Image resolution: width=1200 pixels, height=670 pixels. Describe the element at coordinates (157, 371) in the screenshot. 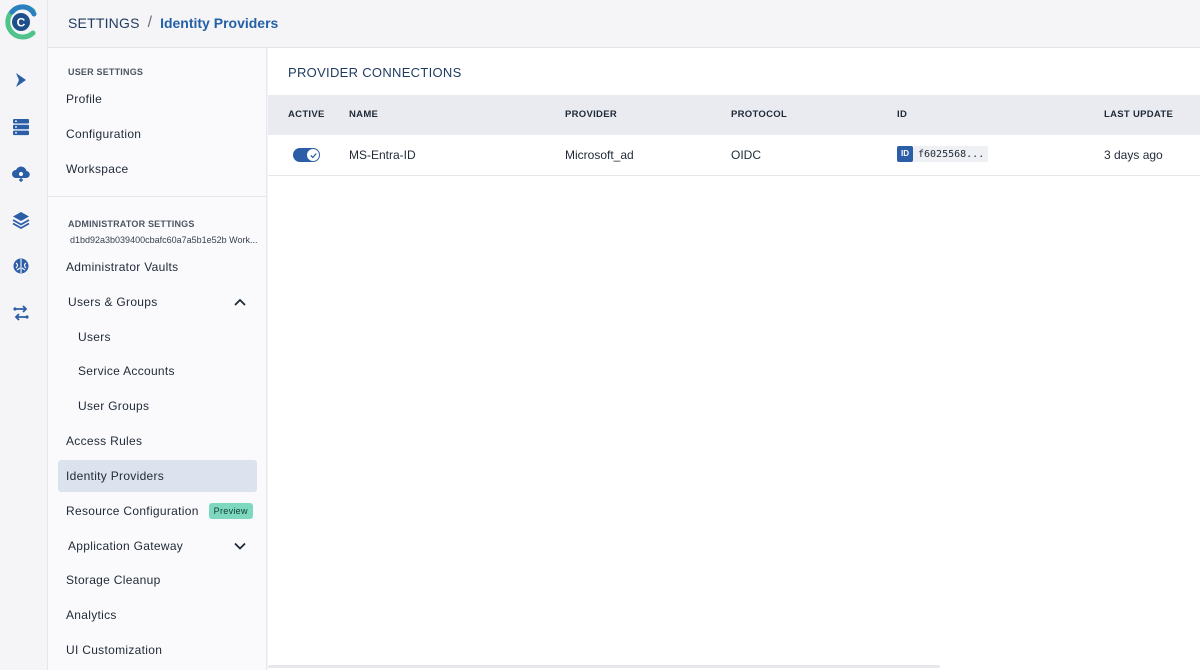

I see `sidebar-item-service-accounts: Service Accounts` at that location.